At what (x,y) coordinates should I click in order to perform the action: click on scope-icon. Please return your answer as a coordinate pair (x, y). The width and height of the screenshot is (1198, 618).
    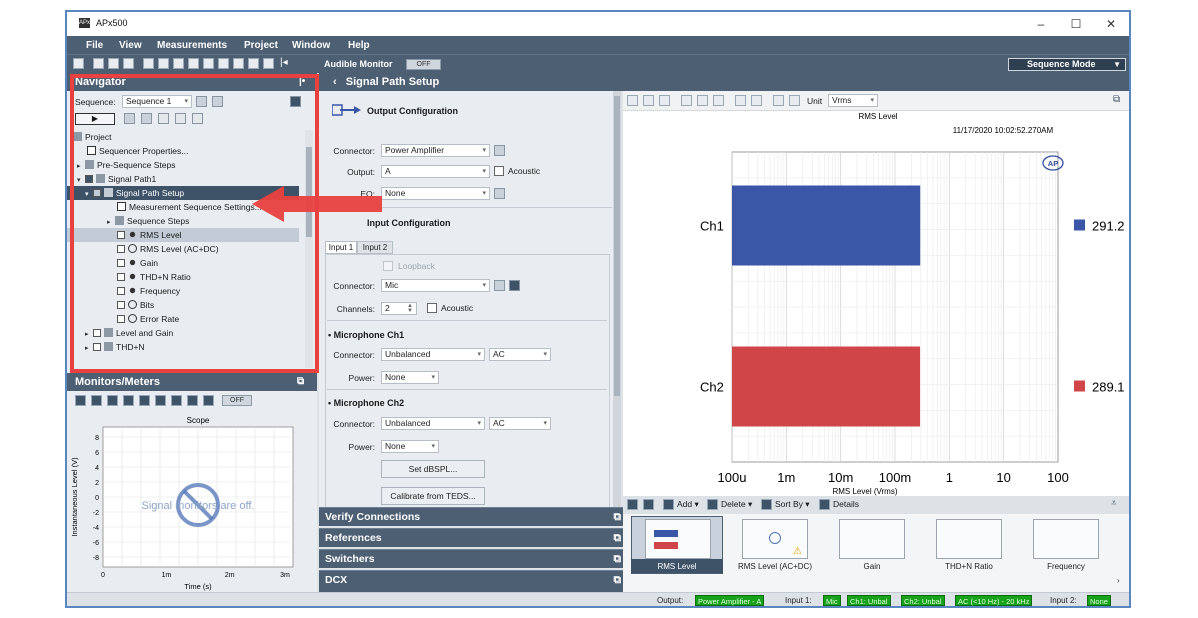
    Looking at the image, I should click on (80, 400).